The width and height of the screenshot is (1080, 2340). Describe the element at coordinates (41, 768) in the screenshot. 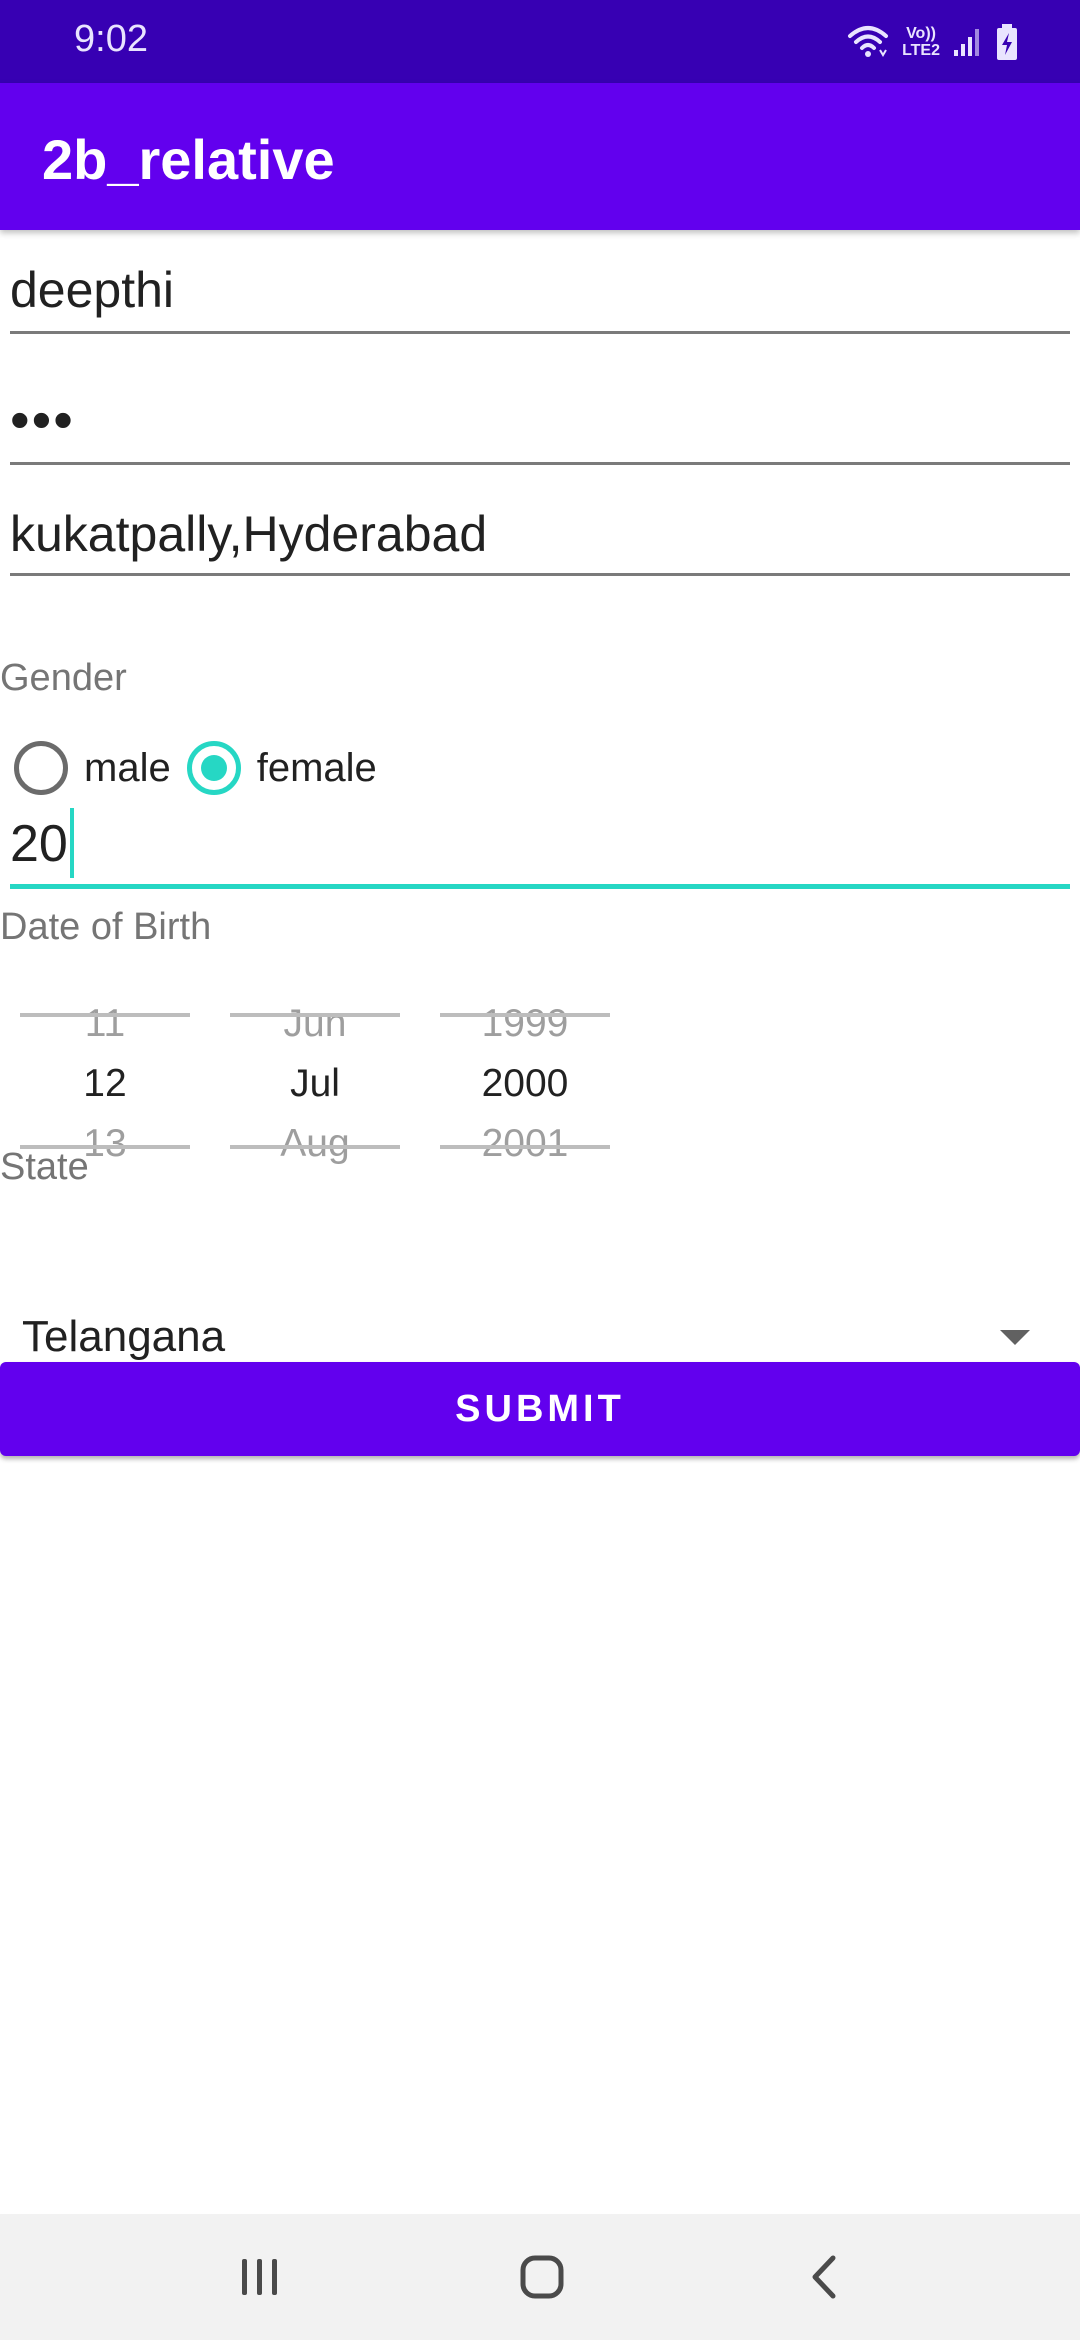

I see `radio-male-circle` at that location.